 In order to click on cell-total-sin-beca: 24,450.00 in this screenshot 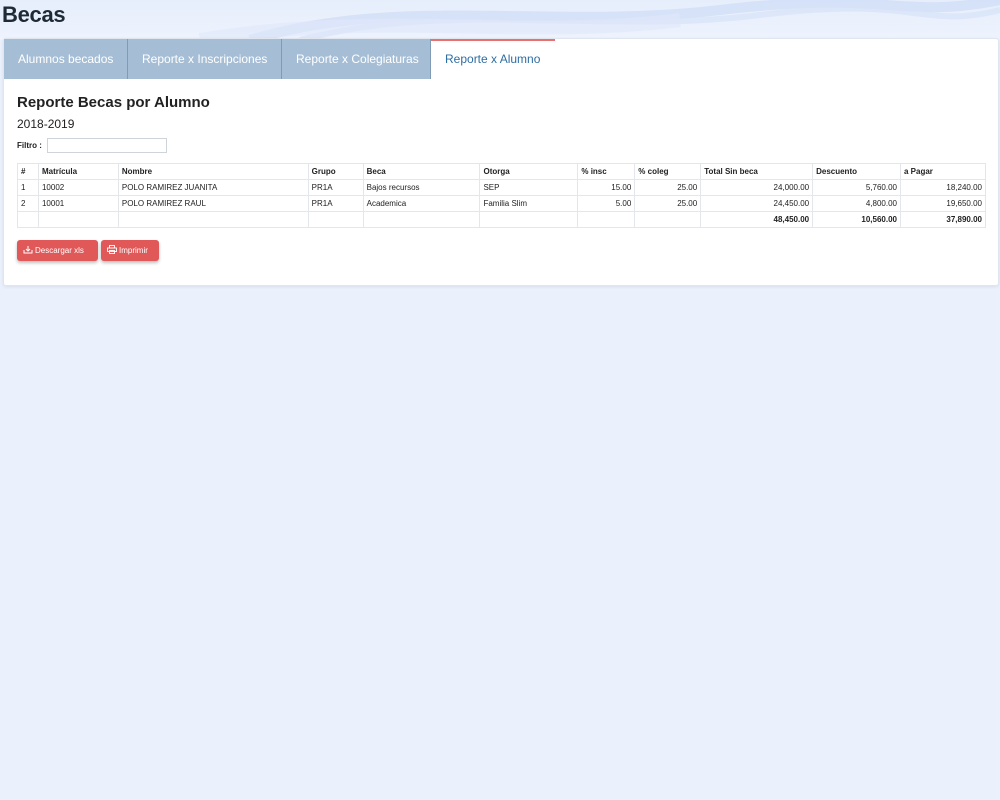, I will do `click(757, 203)`.